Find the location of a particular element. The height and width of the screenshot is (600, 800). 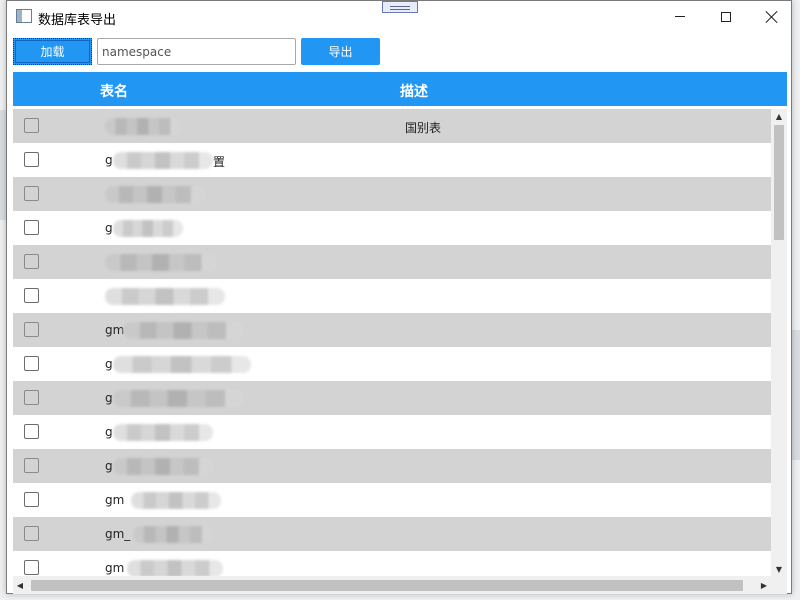

scroll-up-icon: ▲ is located at coordinates (779, 116).